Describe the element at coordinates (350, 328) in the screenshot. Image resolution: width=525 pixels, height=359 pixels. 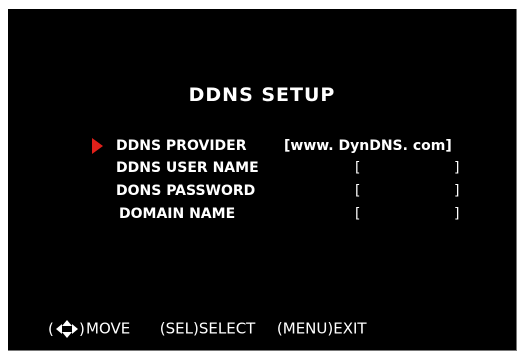
I see `exit-hint-label: EXIT` at that location.